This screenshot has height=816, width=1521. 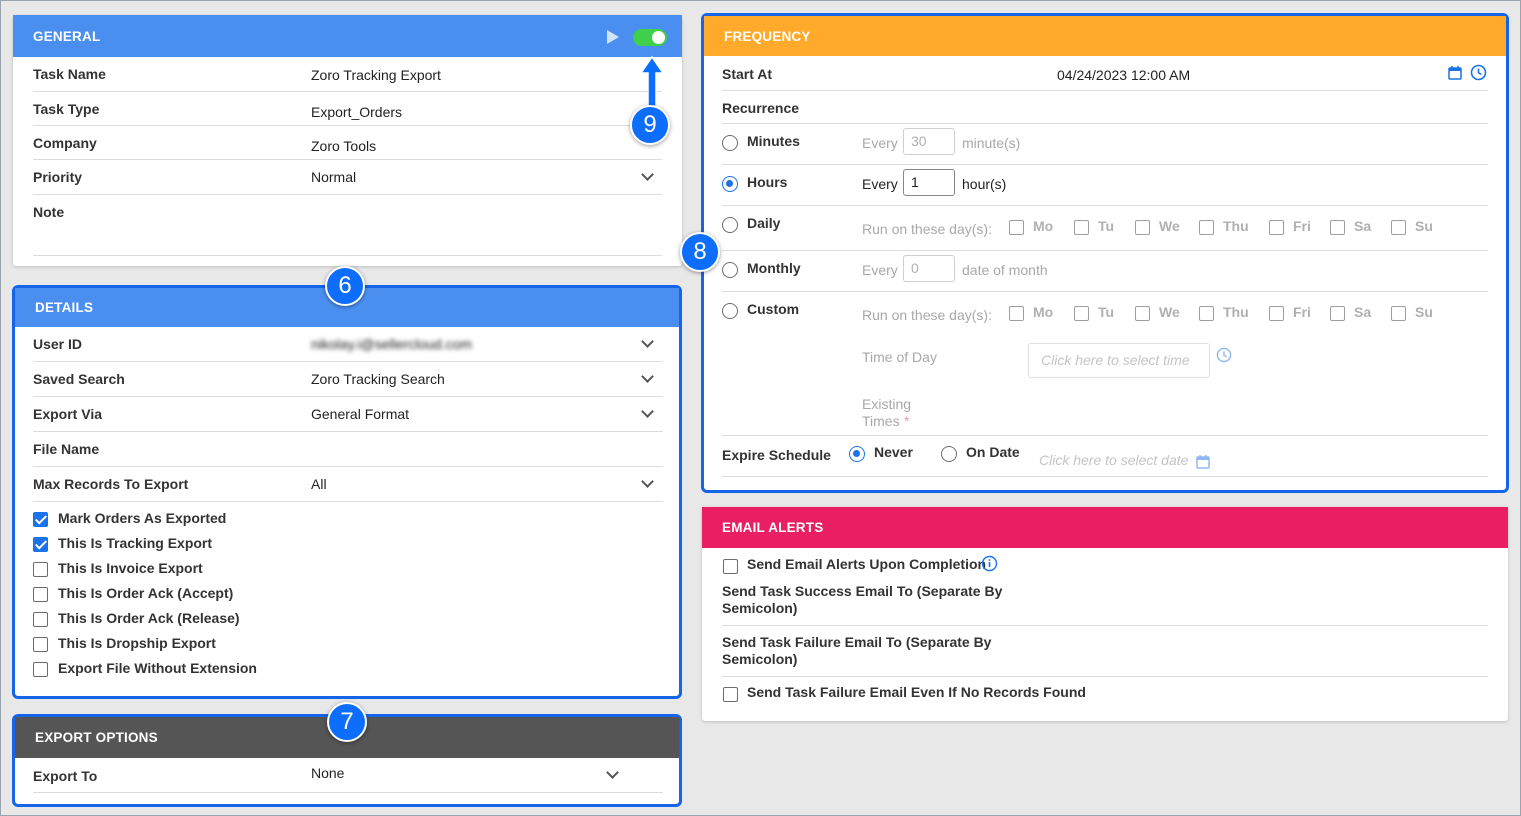 I want to click on monthly-label: Monthly, so click(x=774, y=268).